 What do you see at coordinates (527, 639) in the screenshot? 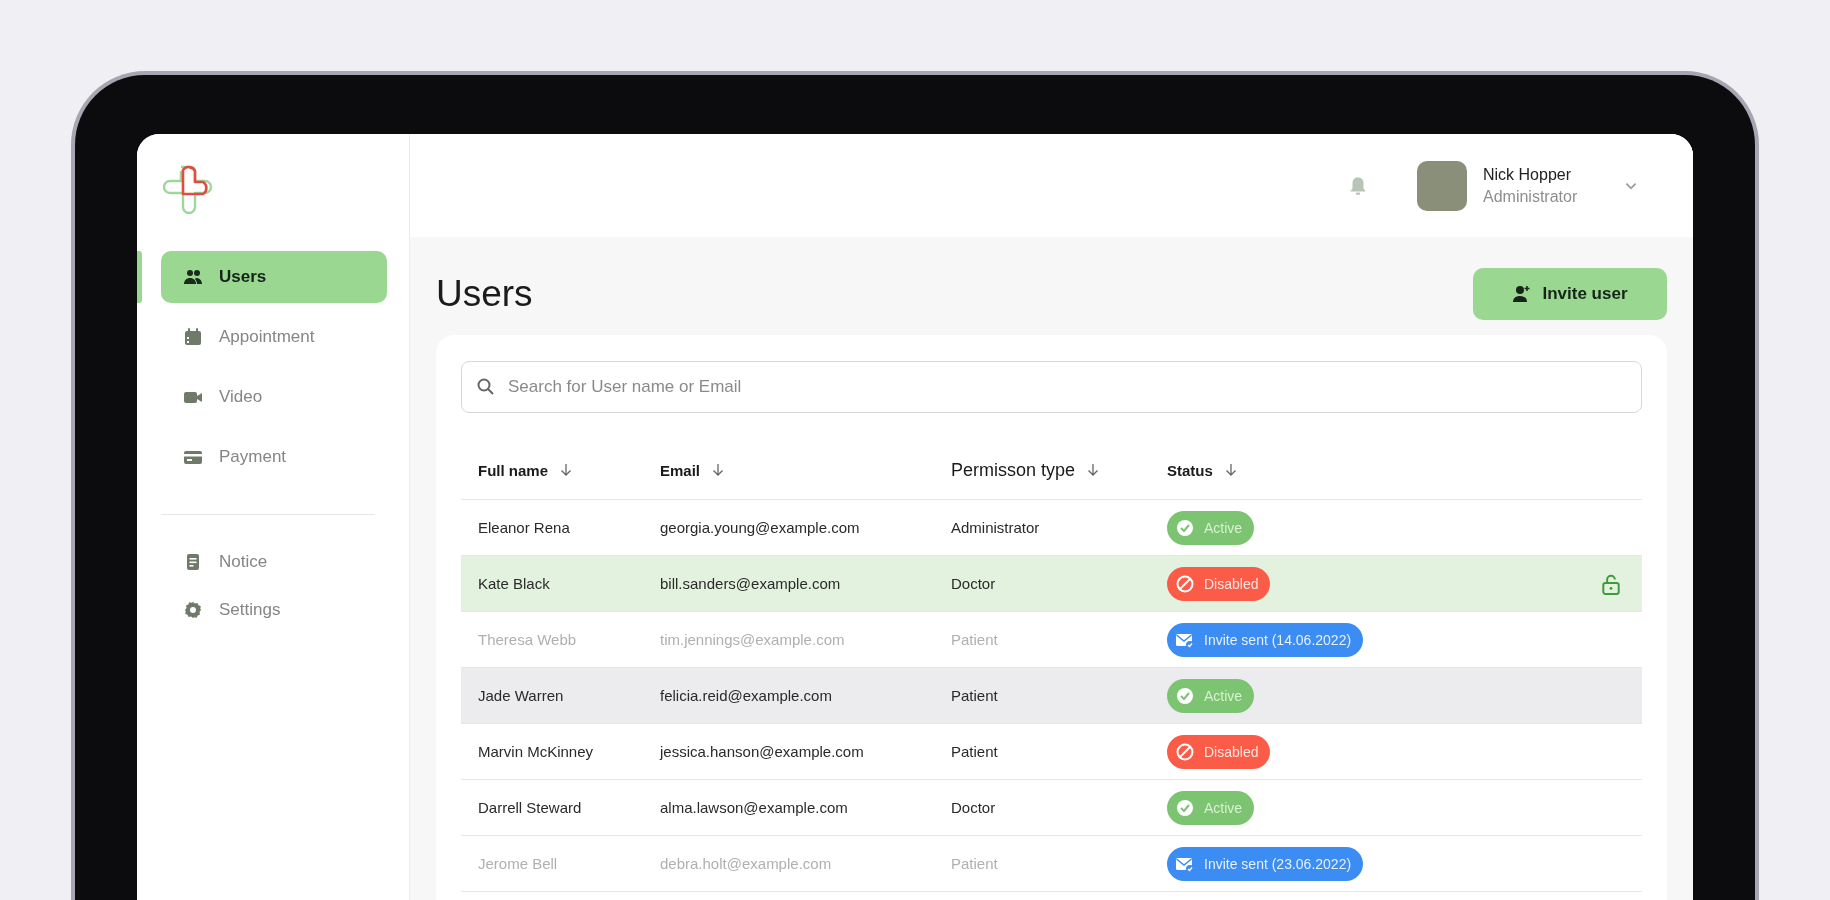
I see `table-cell: Theresa Webb` at bounding box center [527, 639].